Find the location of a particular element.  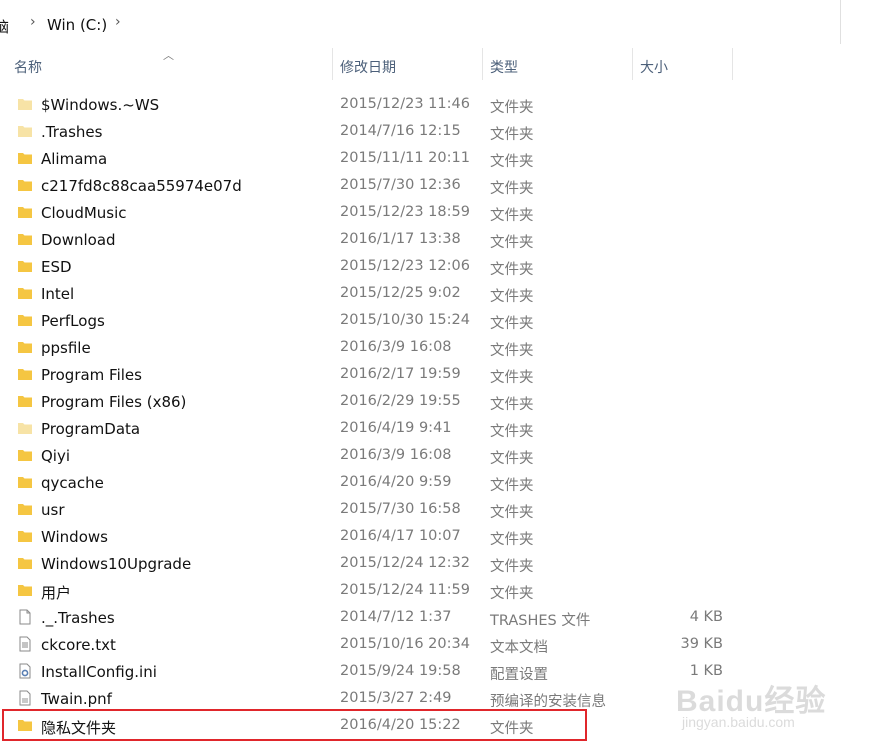

file-row: ckcore.txt 2015/10/16 20:34 文本文档 39 KB is located at coordinates (443, 644).